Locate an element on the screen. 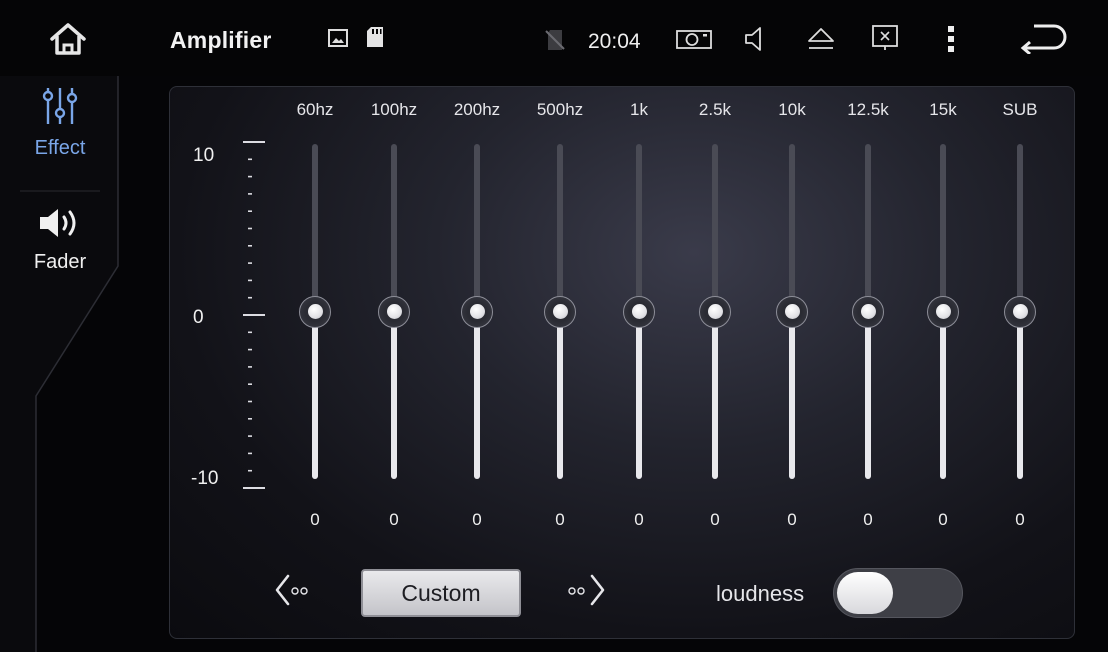 This screenshot has height=652, width=1108. eq-band-label: 1k is located at coordinates (639, 109).